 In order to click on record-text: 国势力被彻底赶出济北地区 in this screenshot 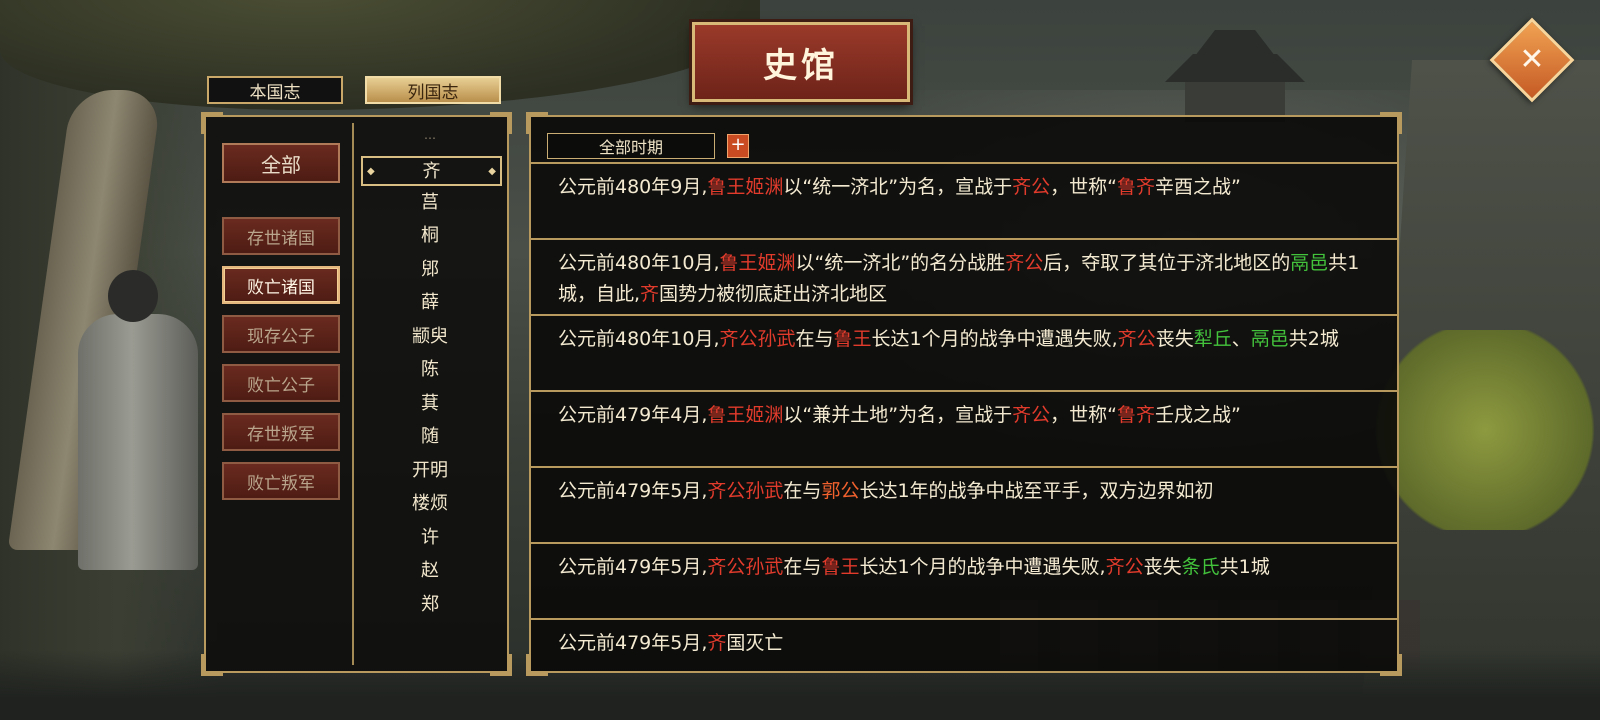, I will do `click(773, 294)`.